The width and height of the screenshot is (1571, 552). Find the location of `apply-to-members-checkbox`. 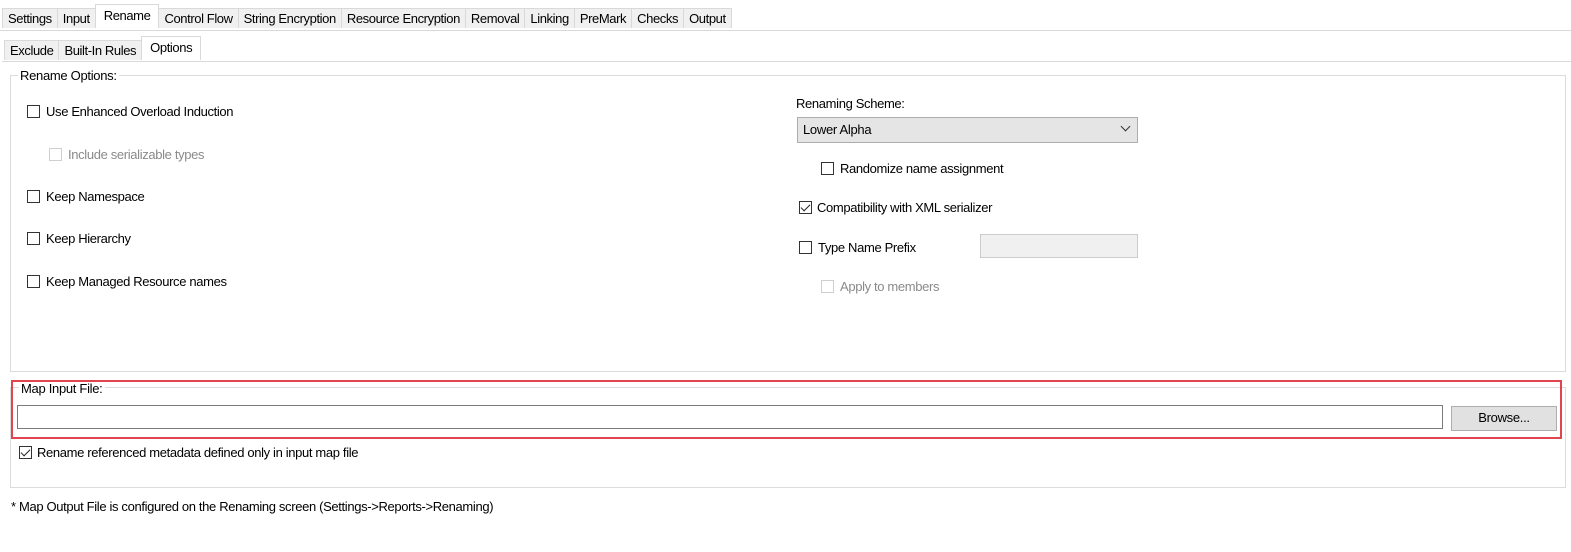

apply-to-members-checkbox is located at coordinates (827, 286).